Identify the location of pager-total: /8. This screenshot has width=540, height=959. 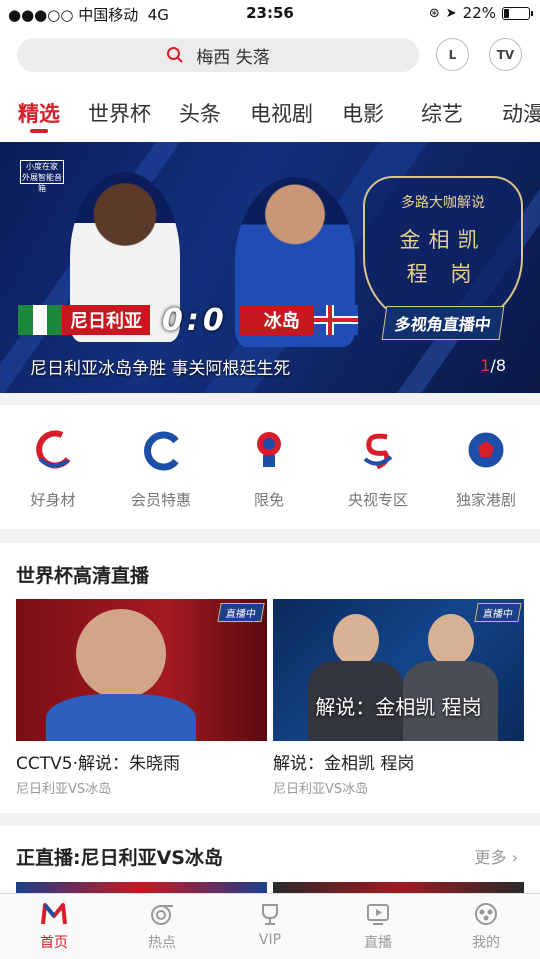
(498, 365).